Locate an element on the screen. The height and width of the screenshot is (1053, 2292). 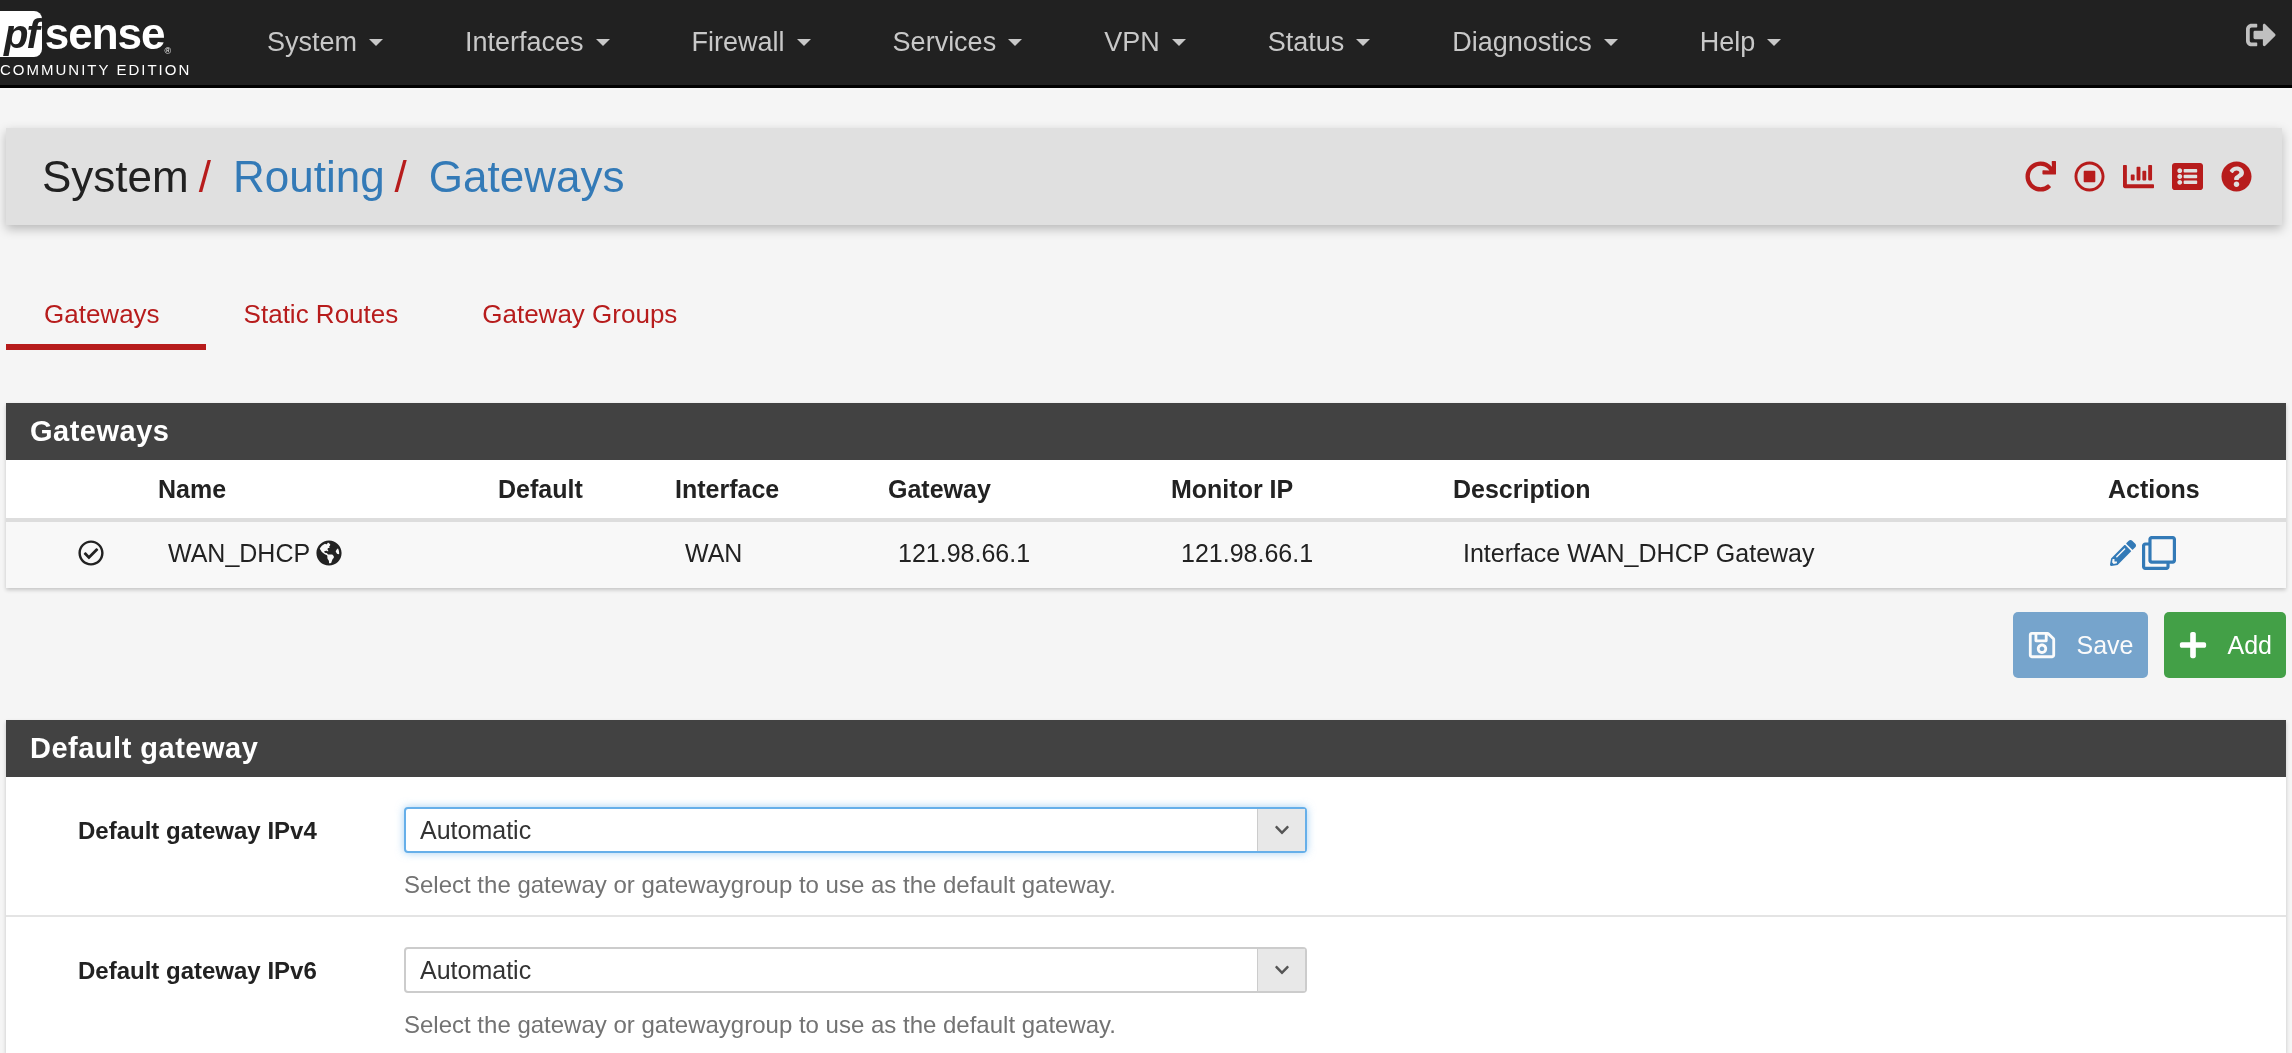
nav-menu-item: Services is located at coordinates (957, 42).